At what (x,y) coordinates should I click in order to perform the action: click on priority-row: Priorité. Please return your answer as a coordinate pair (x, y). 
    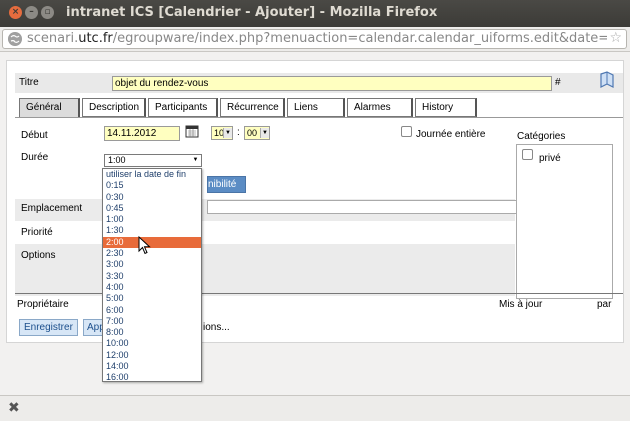
    Looking at the image, I should click on (265, 232).